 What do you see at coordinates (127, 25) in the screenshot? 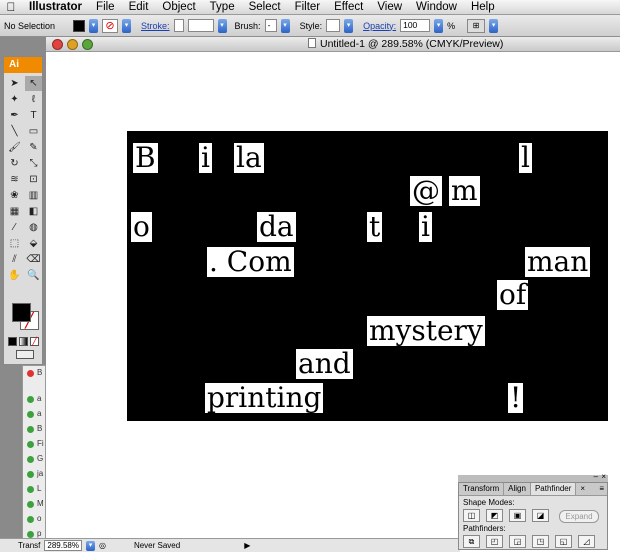
I see `stroke-dropdown: ▾` at bounding box center [127, 25].